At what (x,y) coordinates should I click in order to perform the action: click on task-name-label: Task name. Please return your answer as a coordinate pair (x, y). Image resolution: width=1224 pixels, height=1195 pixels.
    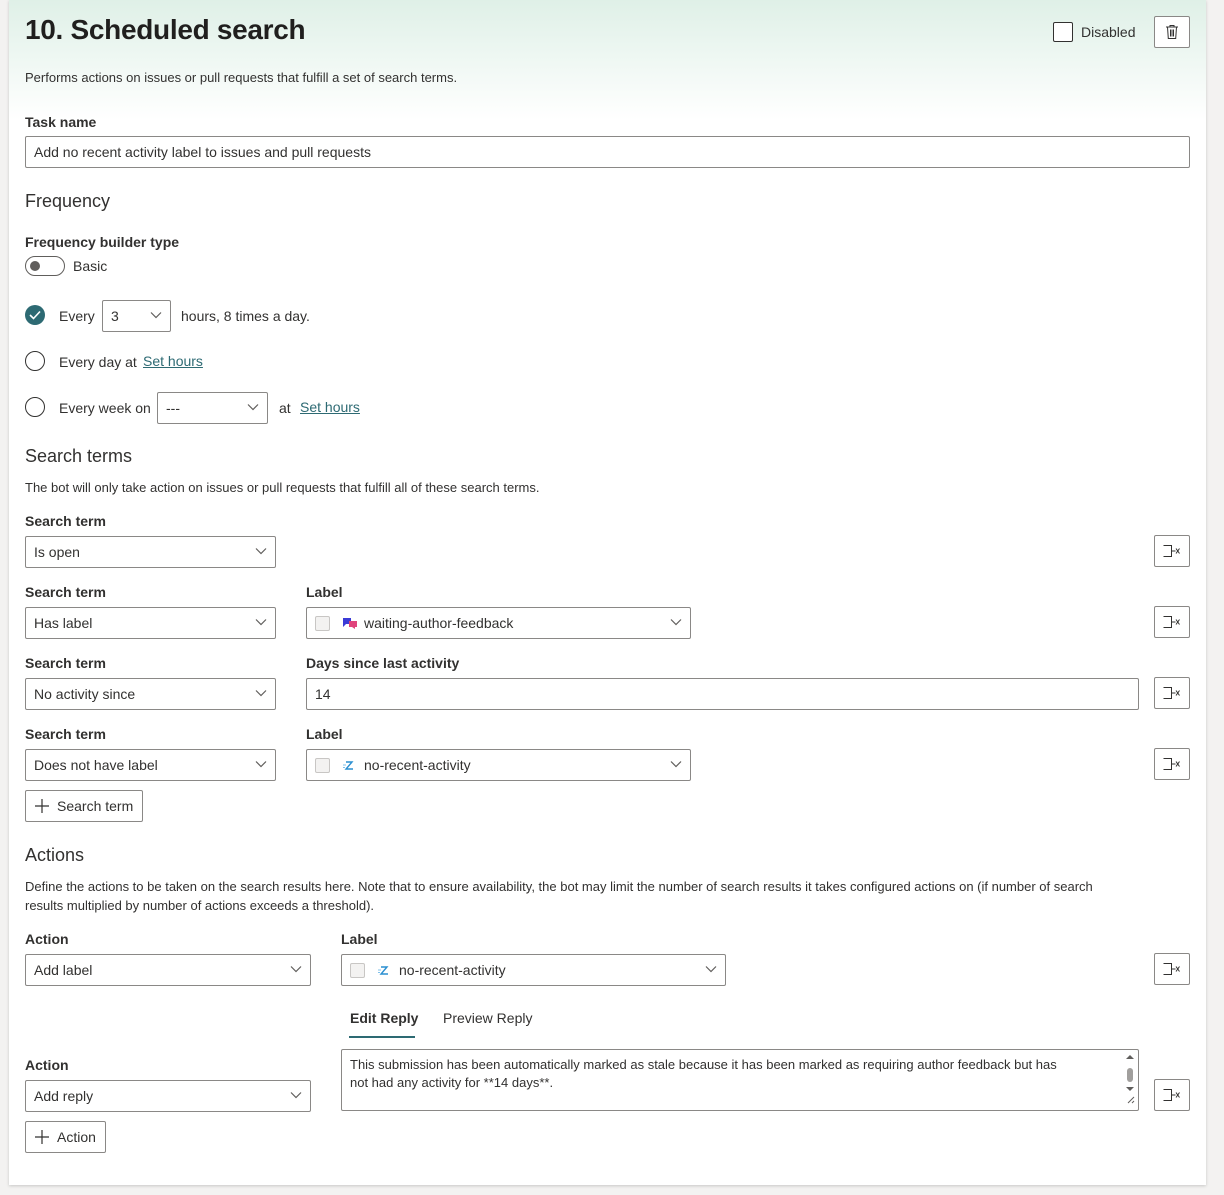
    Looking at the image, I should click on (61, 122).